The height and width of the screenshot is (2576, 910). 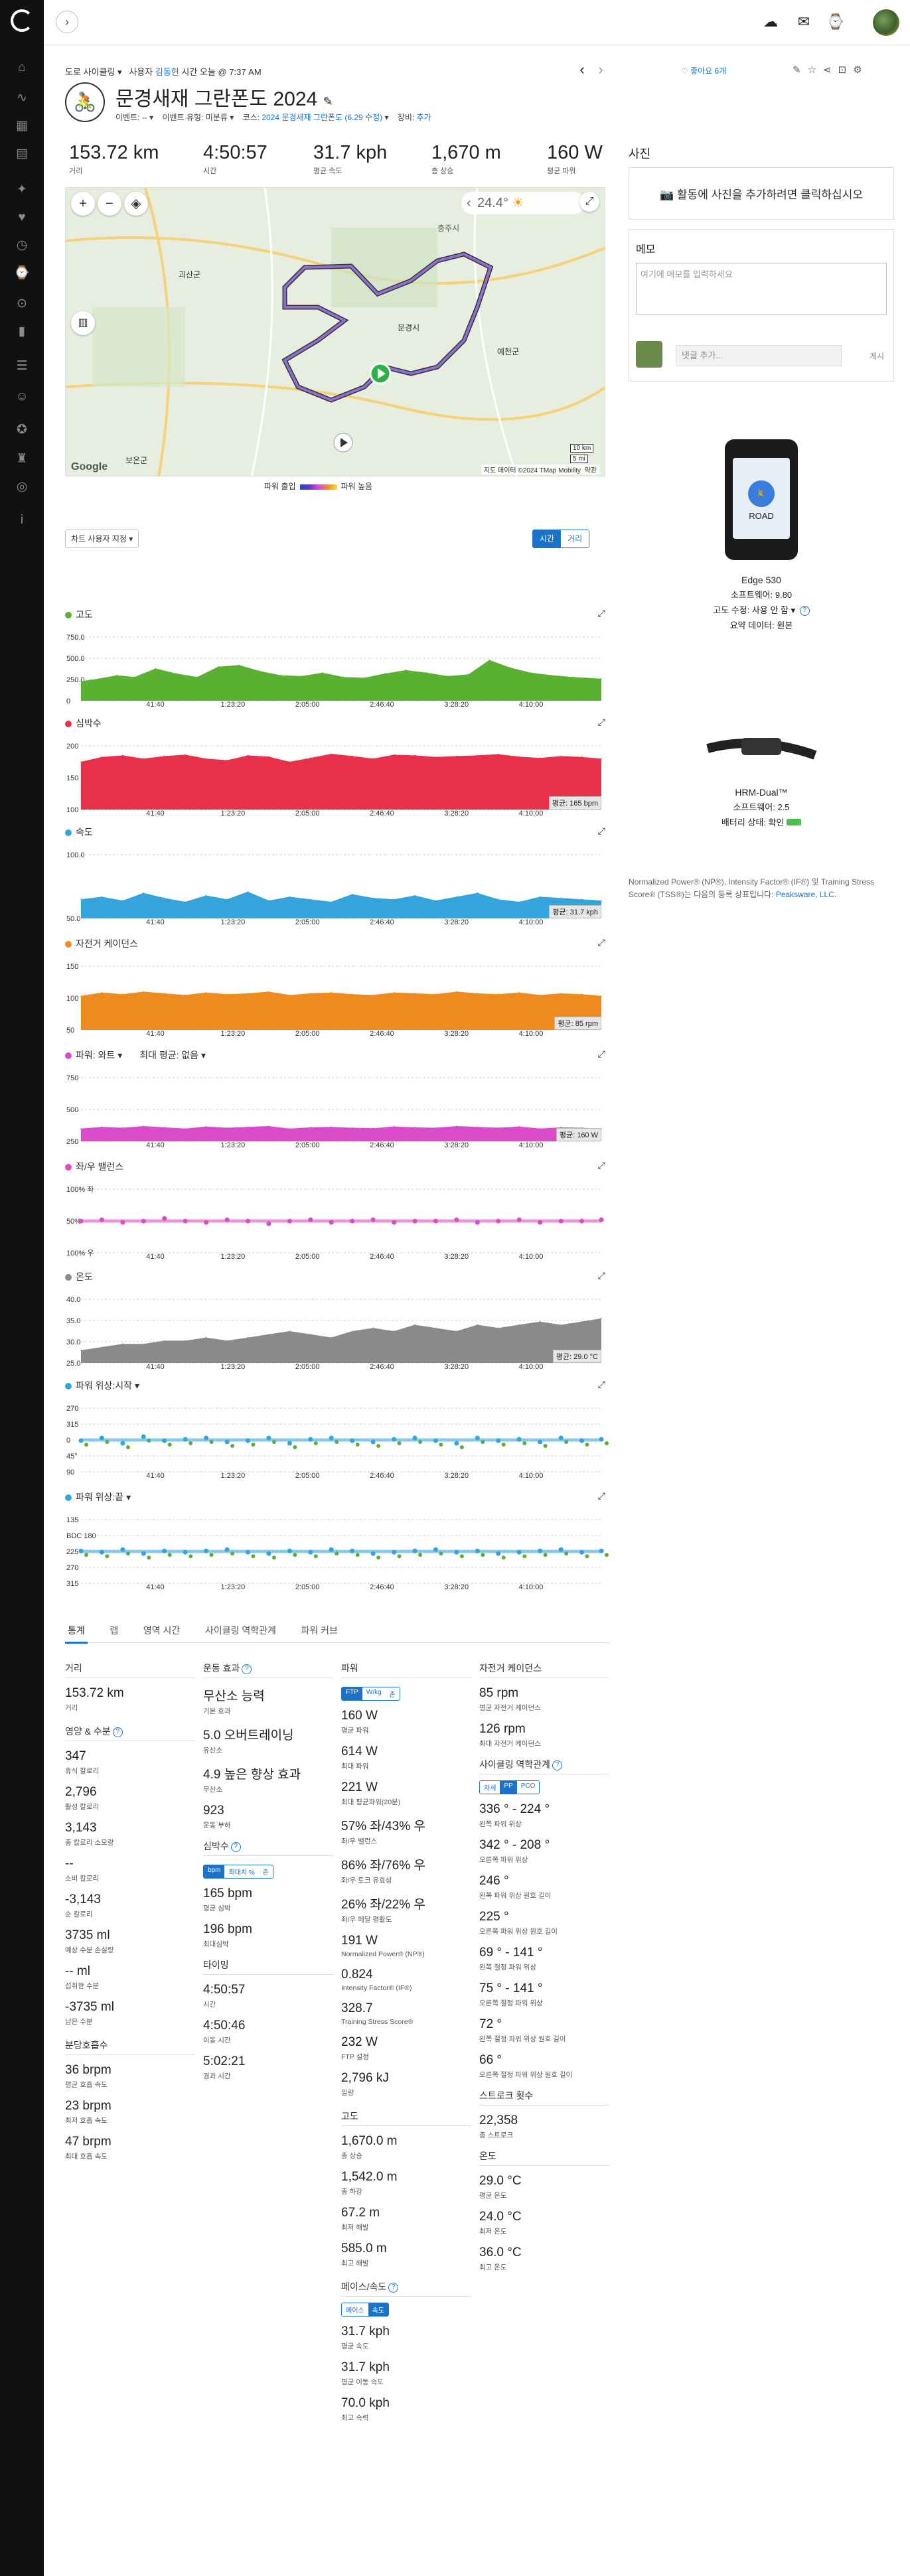 I want to click on collapse-nav-button: ›, so click(x=67, y=22).